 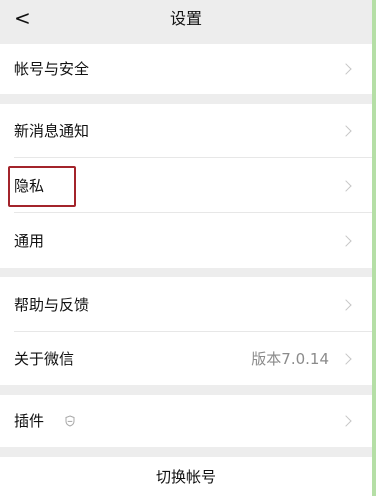 I want to click on plugin-shield-icon, so click(x=70, y=421).